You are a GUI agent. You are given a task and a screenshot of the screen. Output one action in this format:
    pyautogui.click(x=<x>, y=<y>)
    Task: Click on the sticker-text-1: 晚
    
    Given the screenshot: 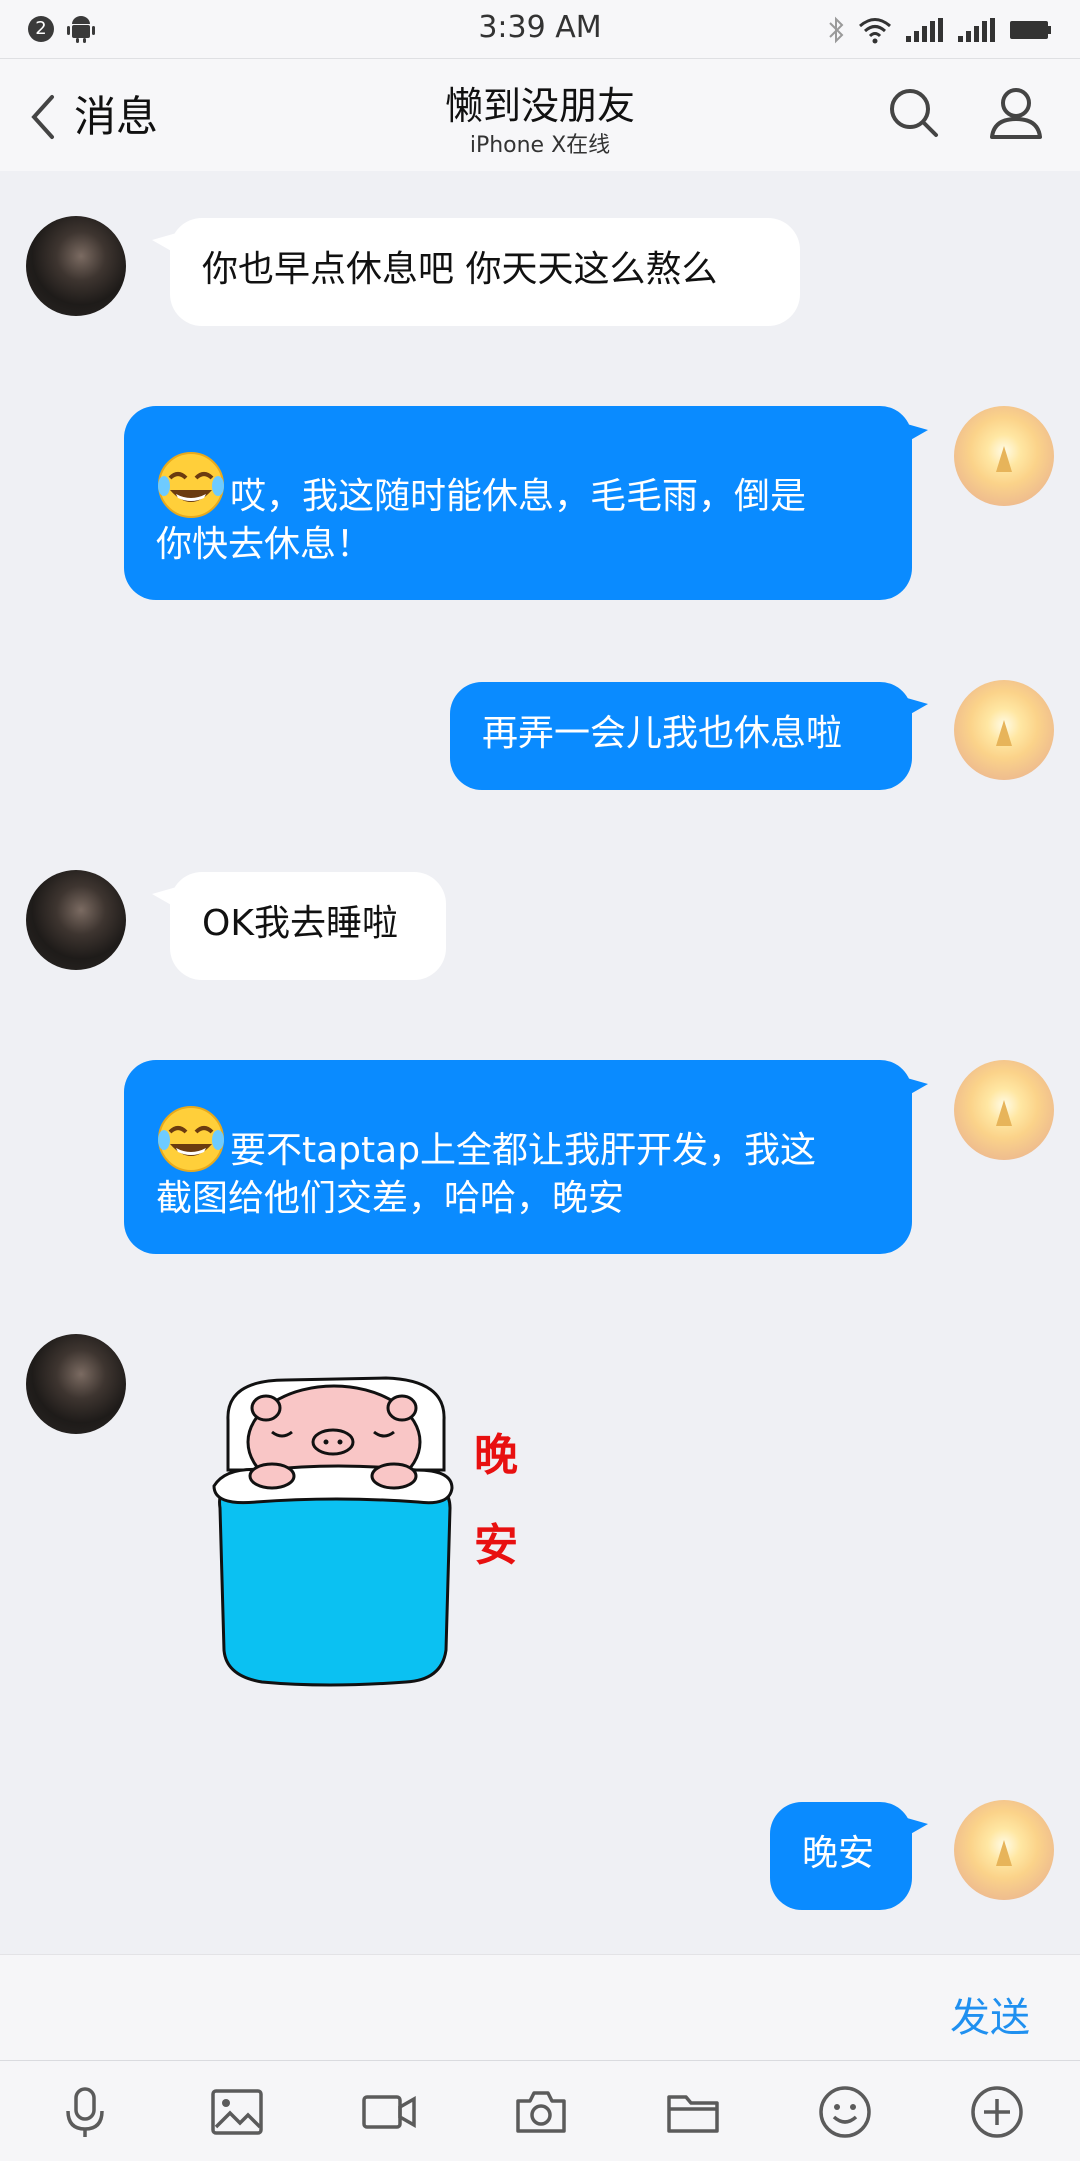 What is the action you would take?
    pyautogui.click(x=496, y=1455)
    